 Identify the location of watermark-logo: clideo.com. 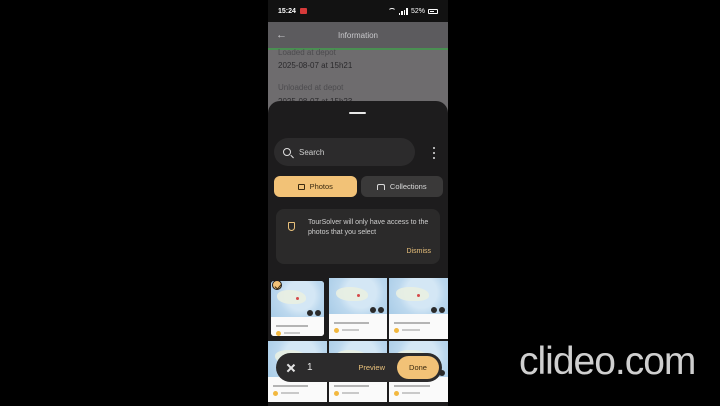
(607, 361).